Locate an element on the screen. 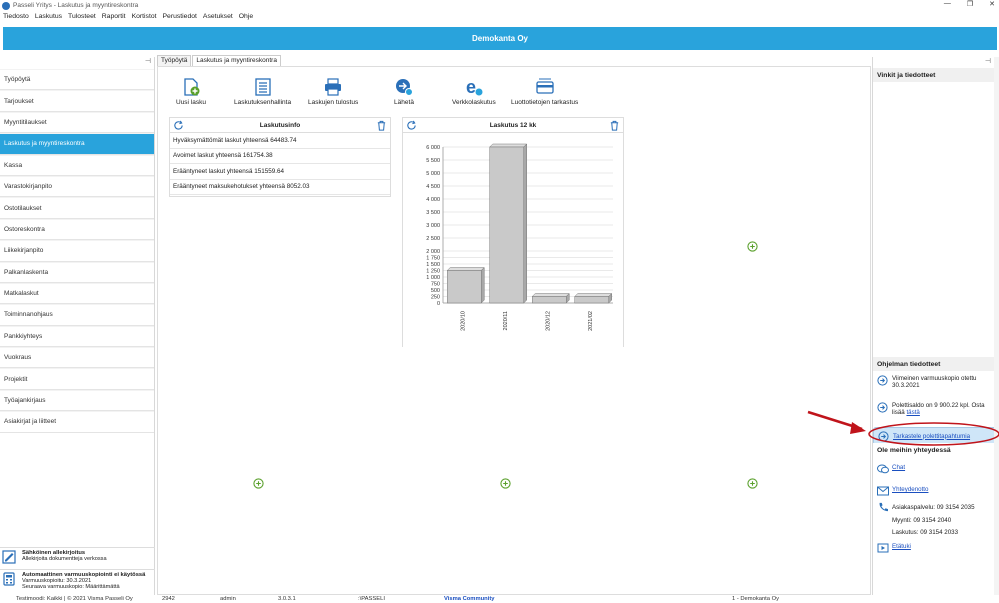 This screenshot has height=603, width=999. chat-link: Chat is located at coordinates (898, 467).